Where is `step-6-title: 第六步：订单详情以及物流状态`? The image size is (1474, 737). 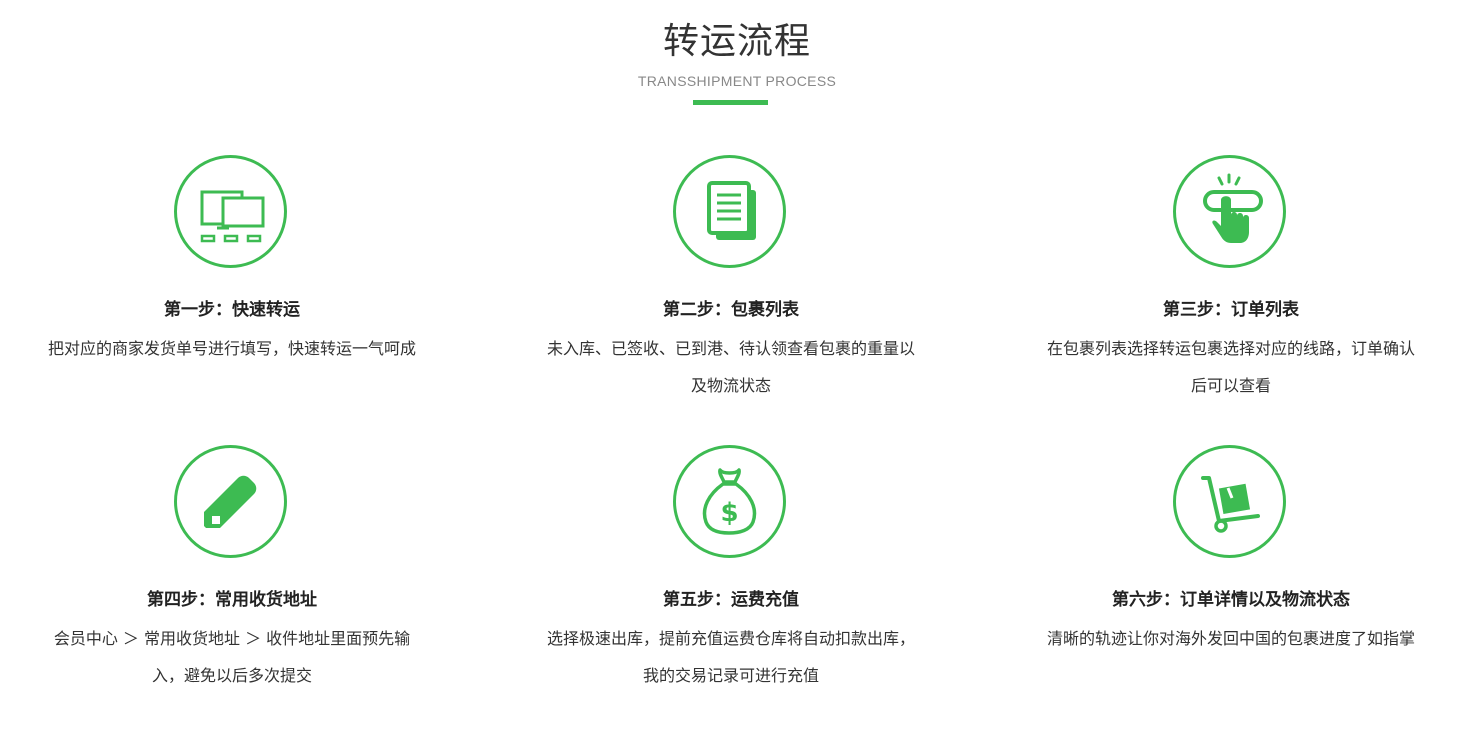 step-6-title: 第六步：订单详情以及物流状态 is located at coordinates (1231, 600).